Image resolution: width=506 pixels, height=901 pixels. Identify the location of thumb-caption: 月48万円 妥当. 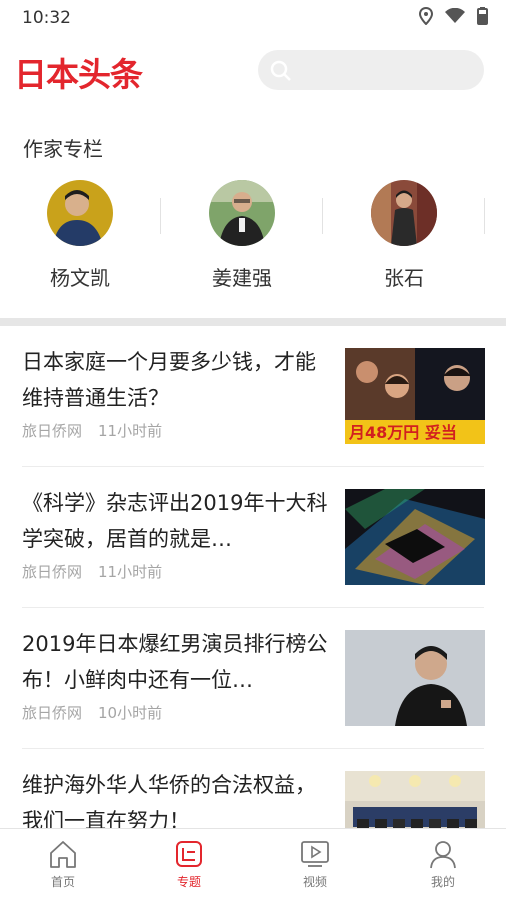
(402, 432).